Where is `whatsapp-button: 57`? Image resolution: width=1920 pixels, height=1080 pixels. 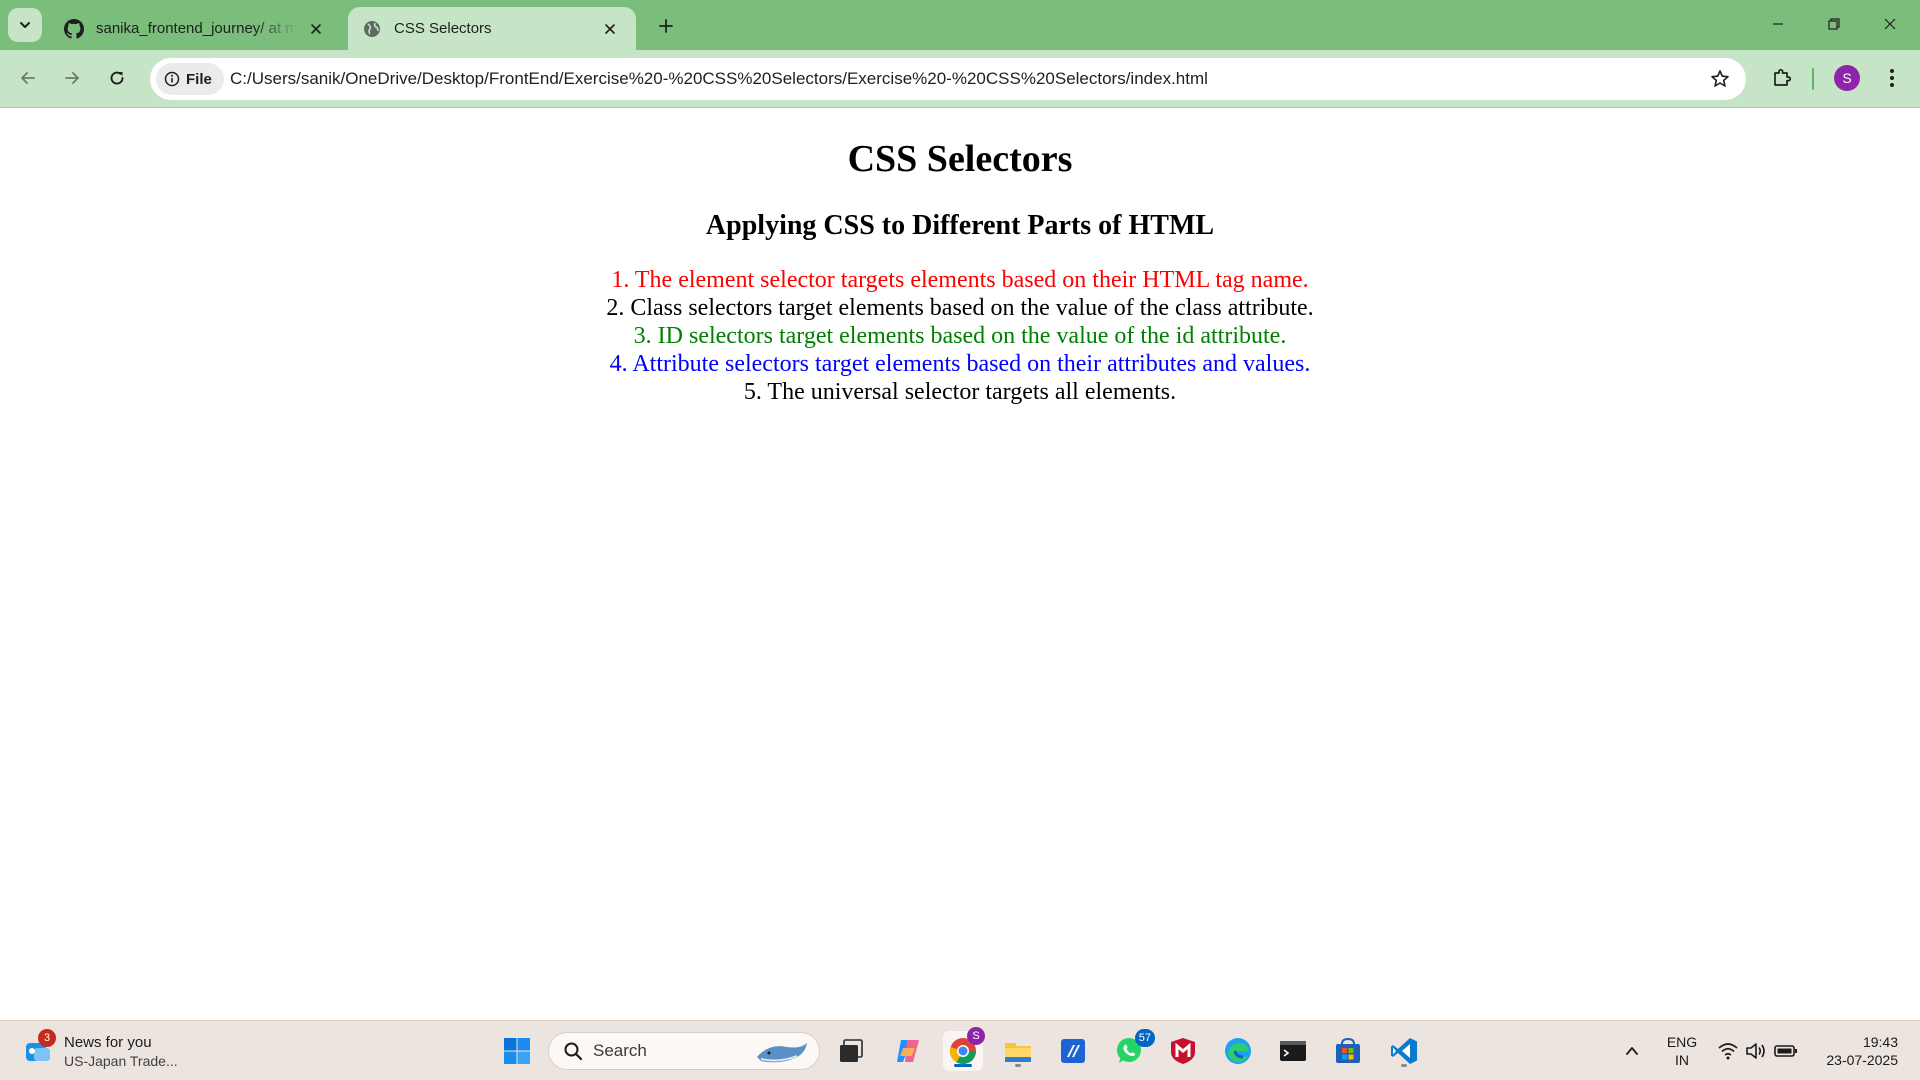
whatsapp-button: 57 is located at coordinates (1132, 1050).